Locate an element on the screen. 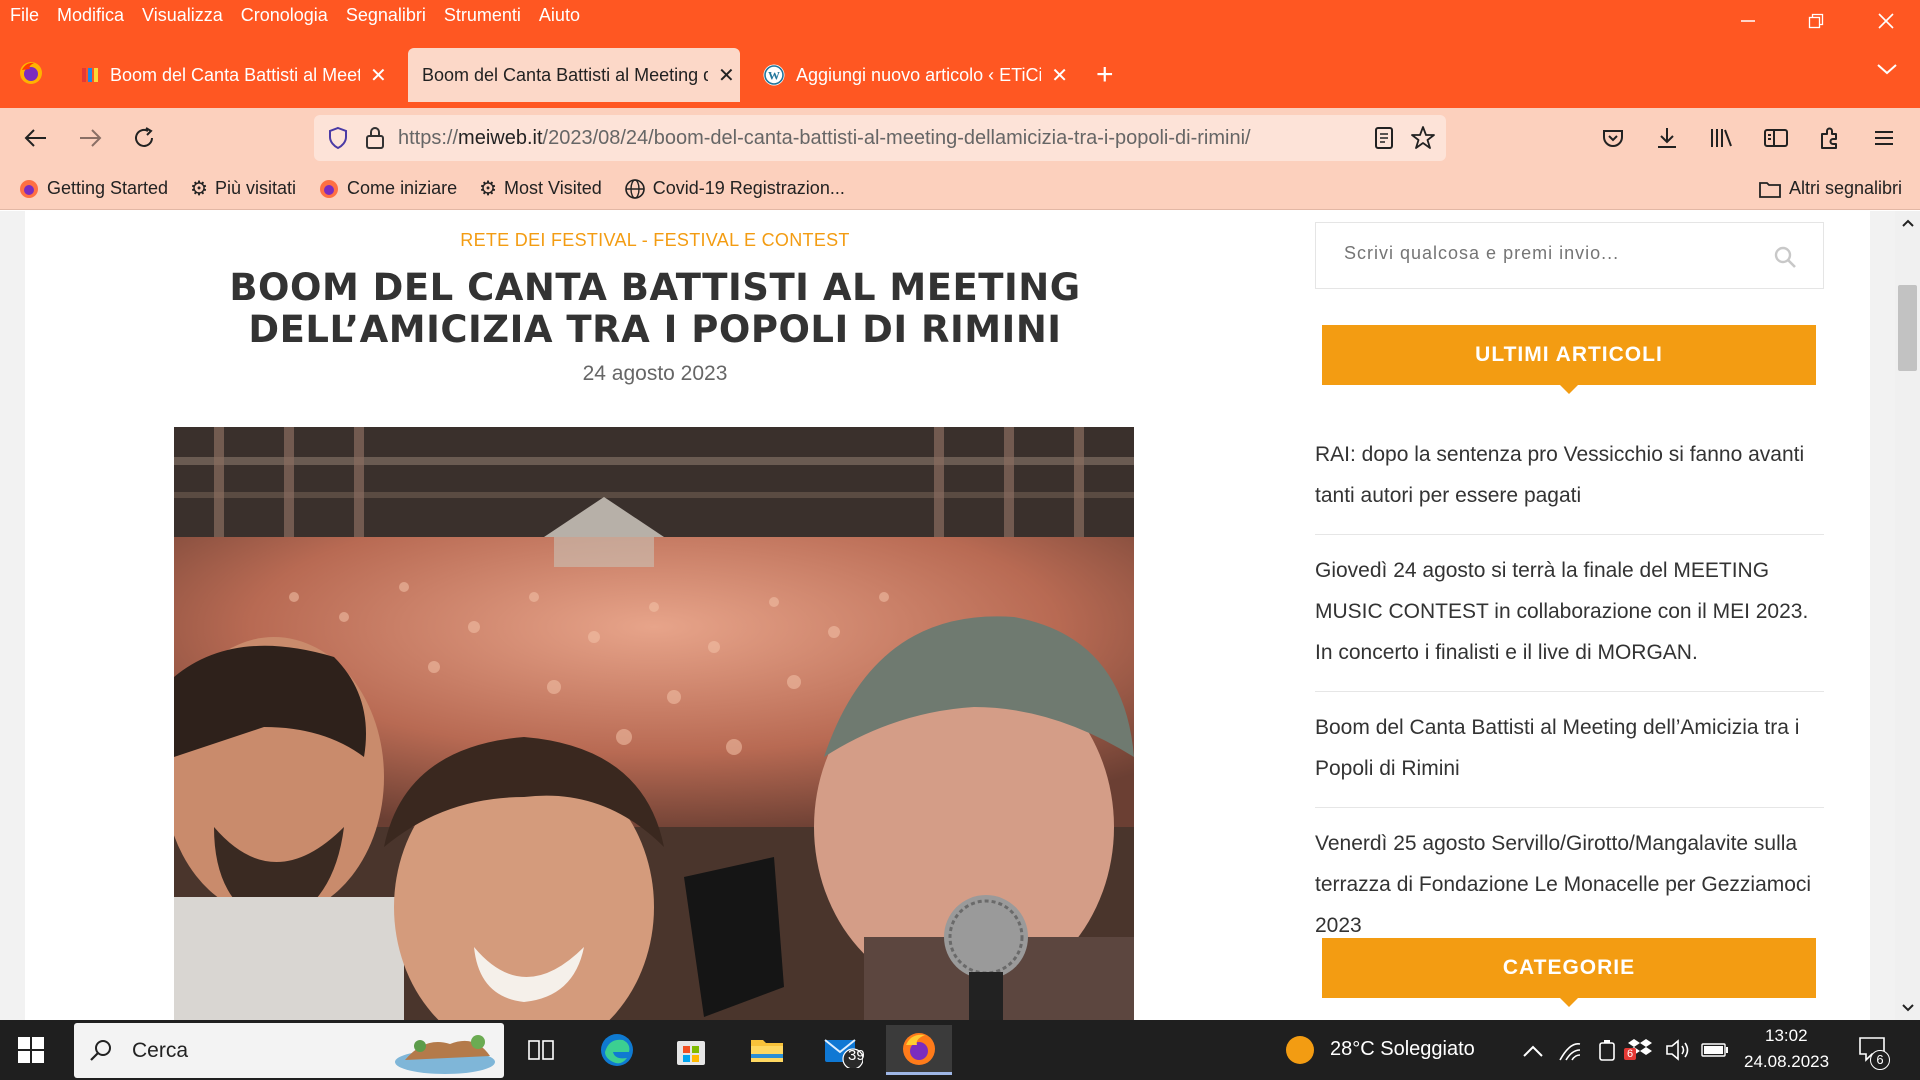 The width and height of the screenshot is (1920, 1080). pocket-button is located at coordinates (1613, 138).